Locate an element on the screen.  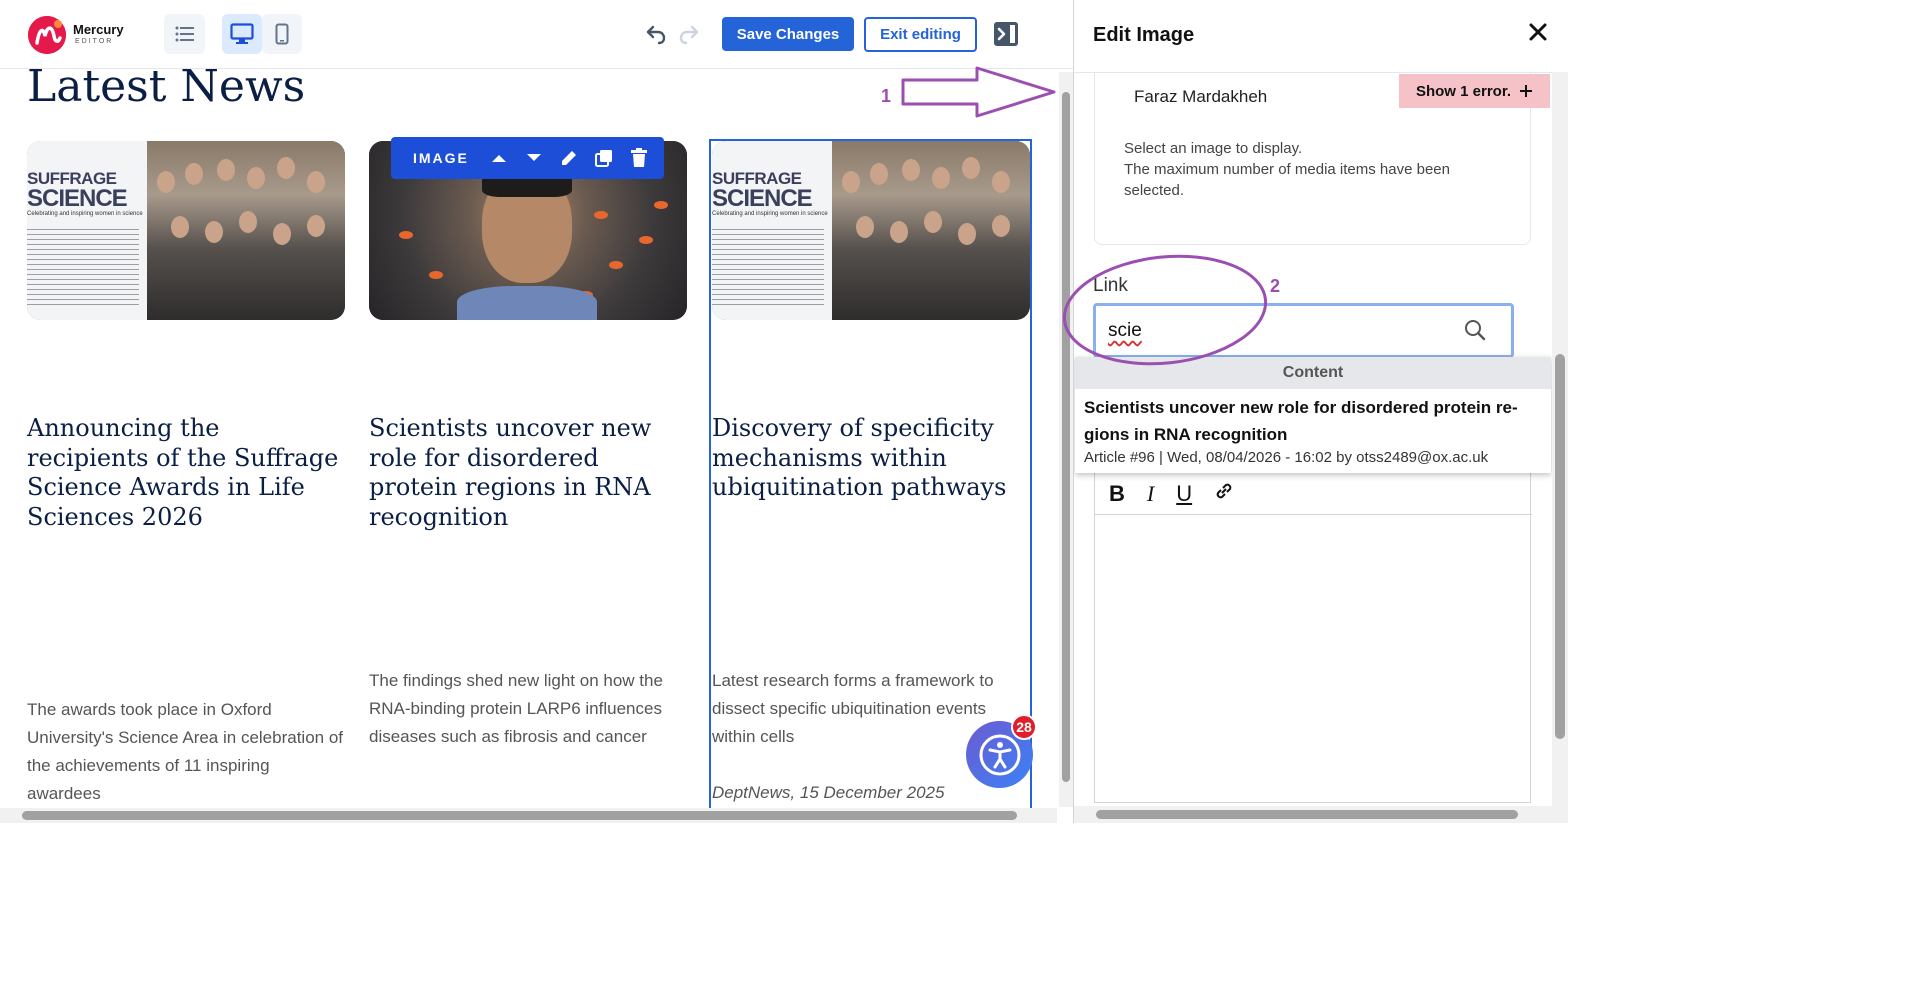
edit-block-button is located at coordinates (569, 158).